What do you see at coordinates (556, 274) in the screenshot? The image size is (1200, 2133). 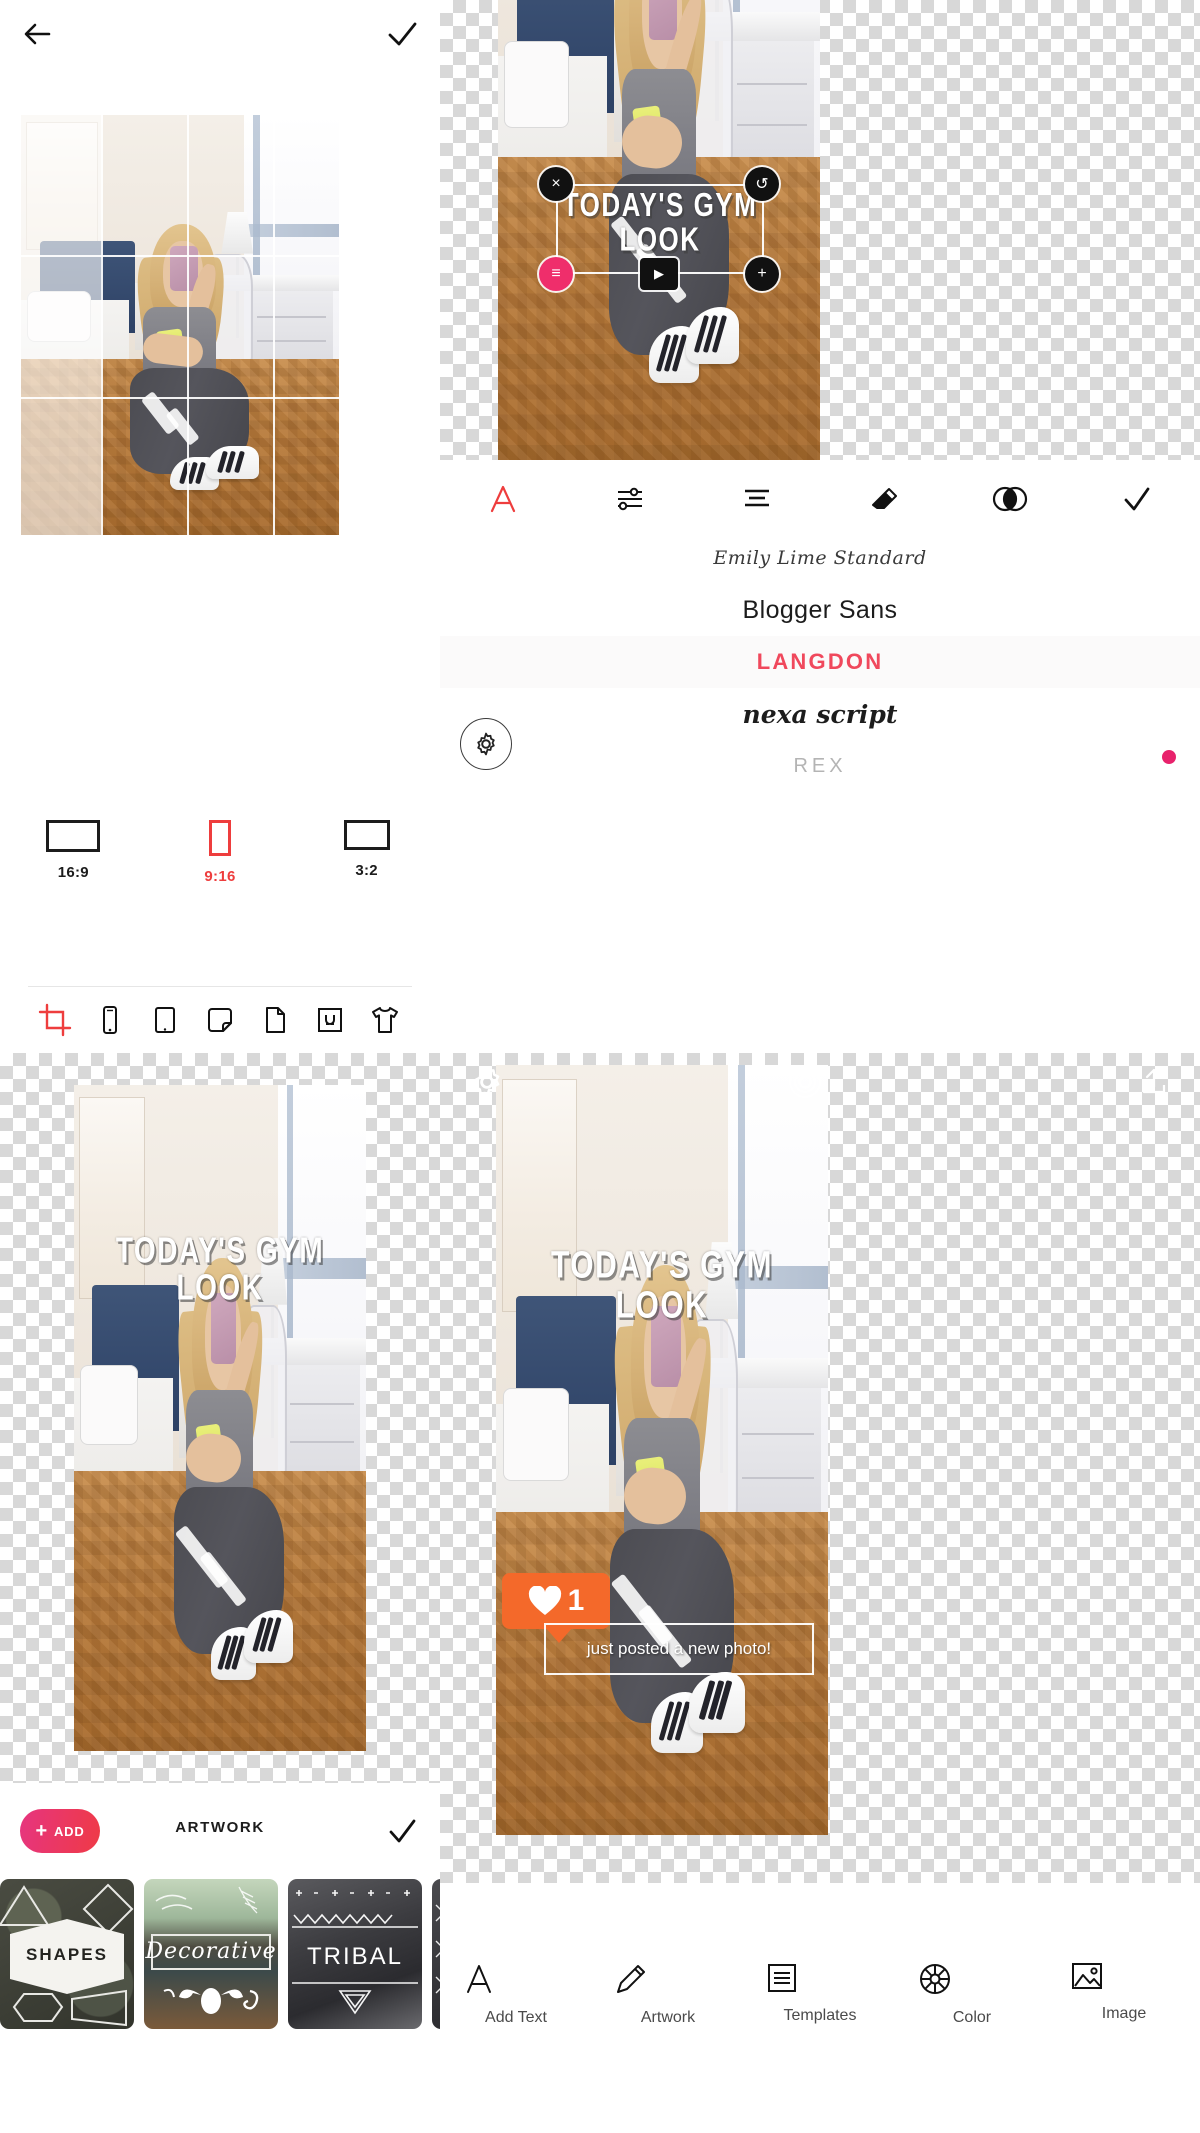 I see `style-handle: ≡` at bounding box center [556, 274].